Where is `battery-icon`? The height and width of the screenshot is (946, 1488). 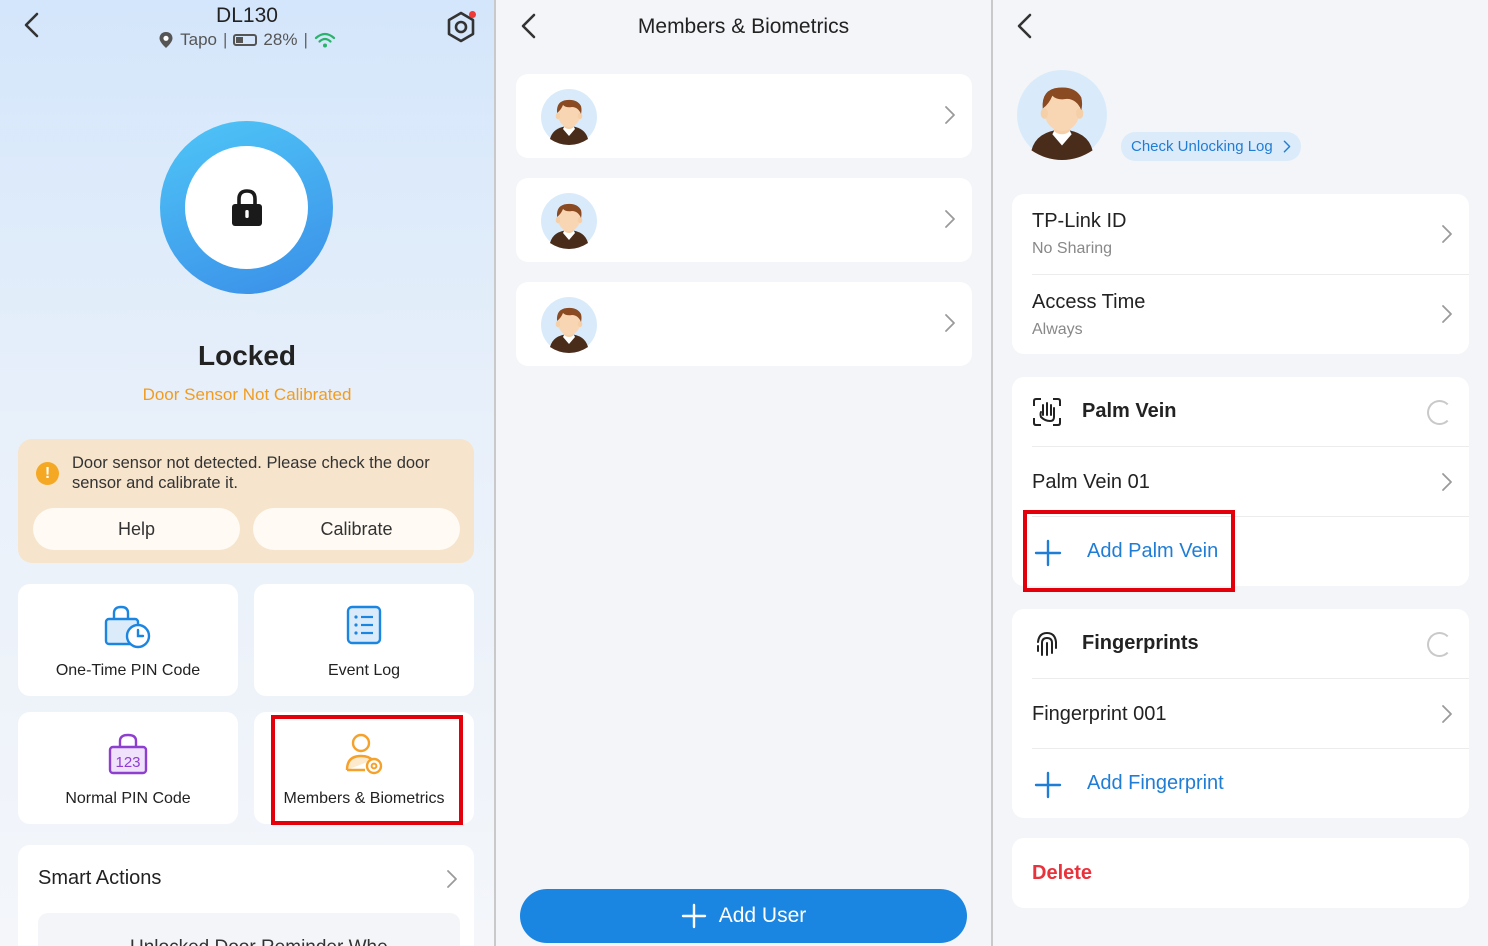
battery-icon is located at coordinates (245, 40).